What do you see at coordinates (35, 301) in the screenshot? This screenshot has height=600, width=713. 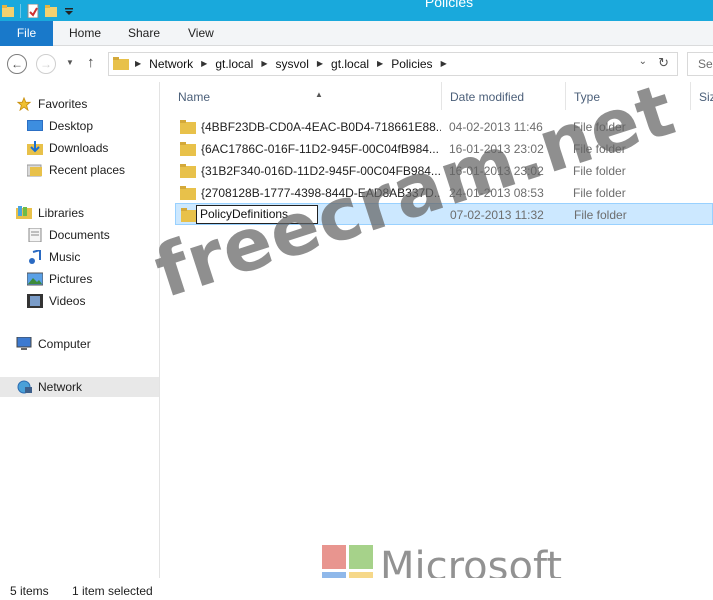 I see `videos-icon` at bounding box center [35, 301].